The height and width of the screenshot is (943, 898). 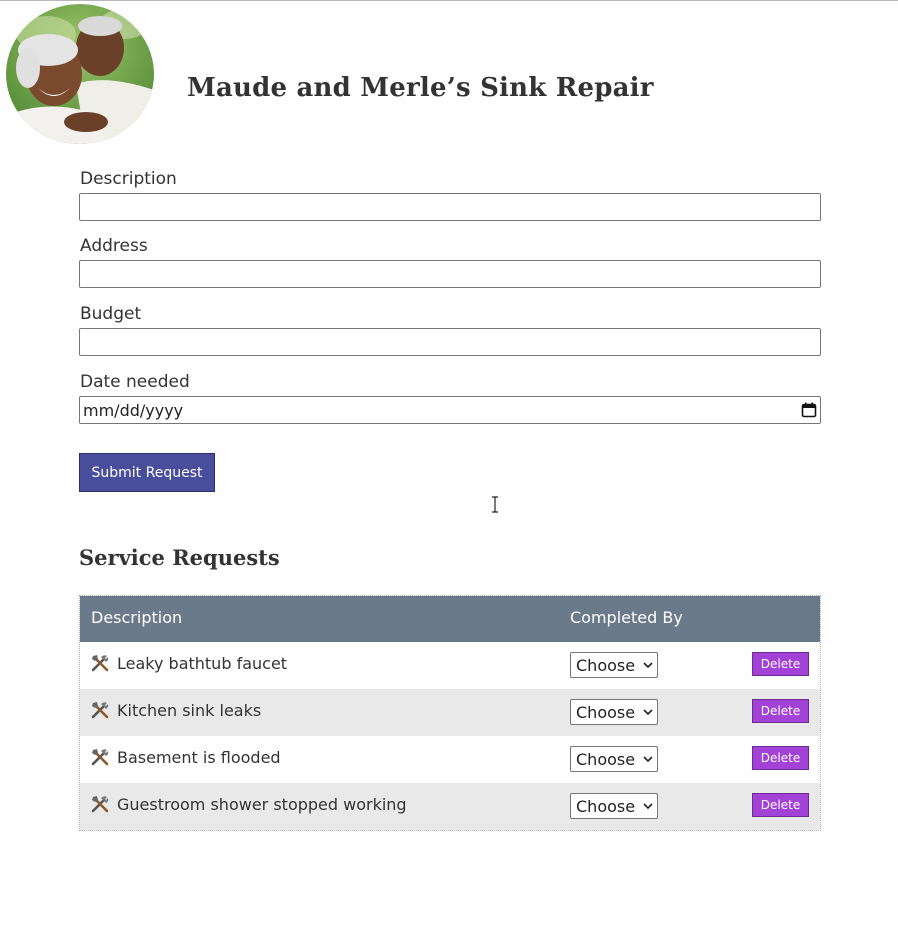 I want to click on description-label: Description, so click(x=128, y=179).